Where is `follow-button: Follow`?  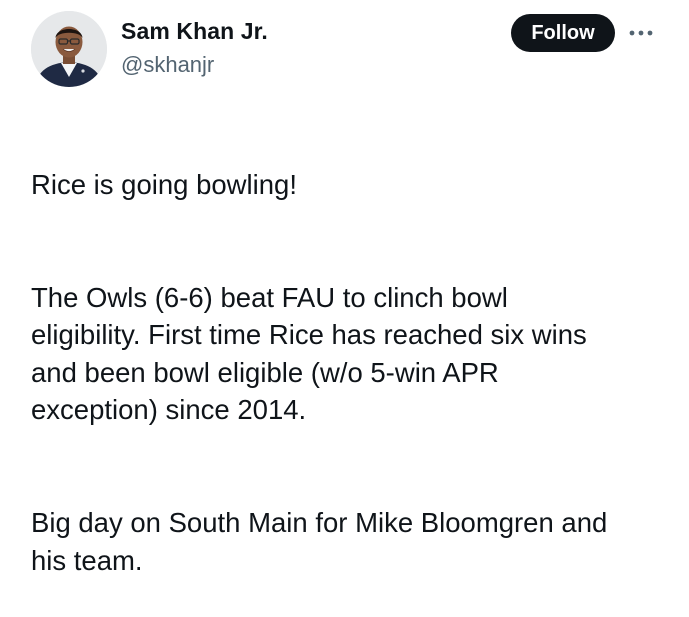
follow-button: Follow is located at coordinates (563, 33).